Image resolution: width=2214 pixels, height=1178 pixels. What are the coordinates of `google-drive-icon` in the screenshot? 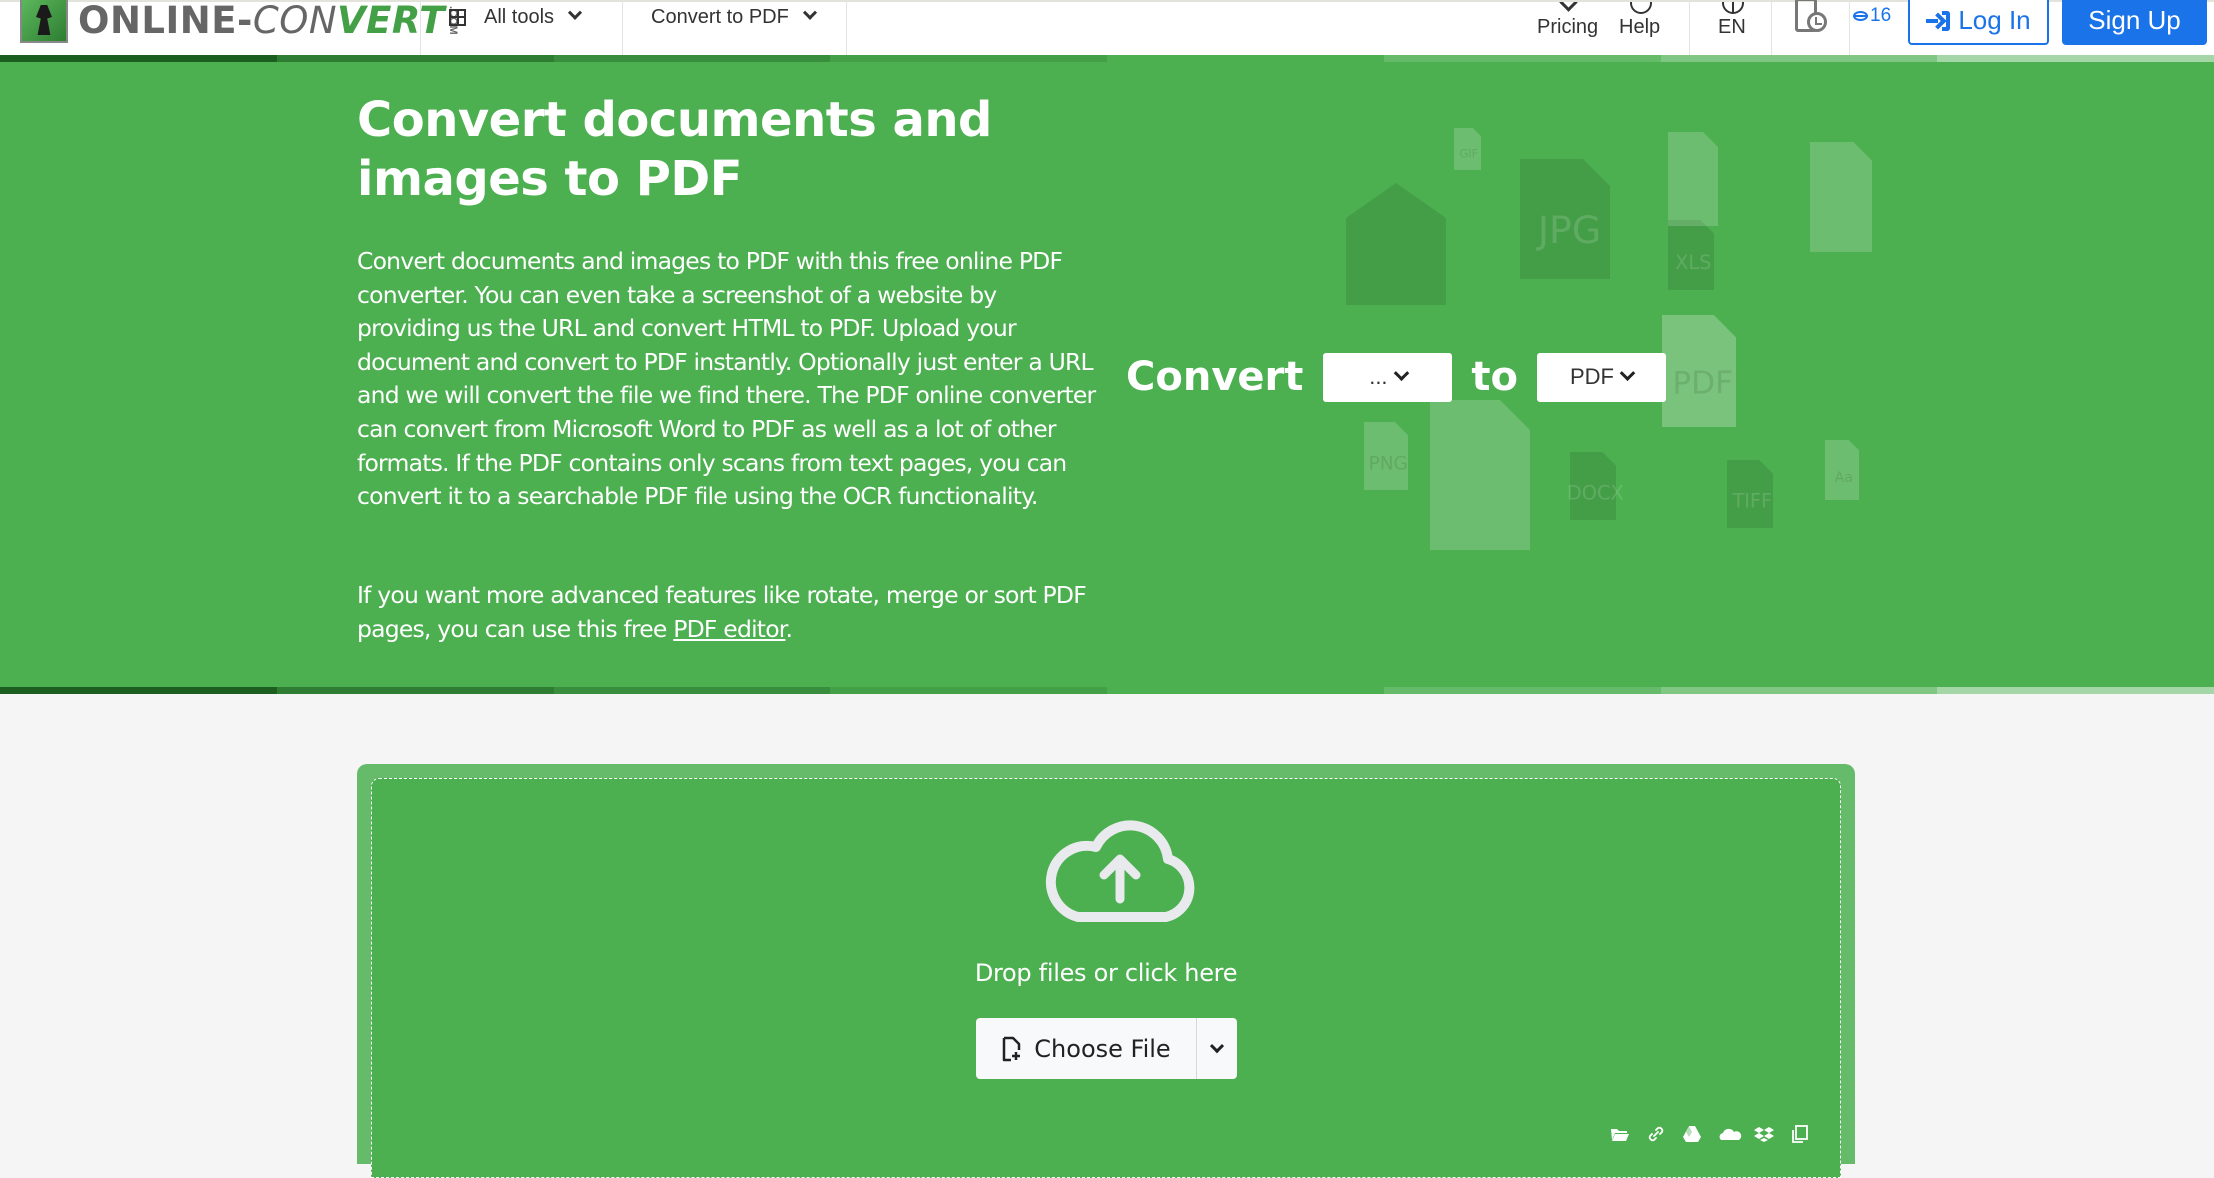 It's located at (1692, 1134).